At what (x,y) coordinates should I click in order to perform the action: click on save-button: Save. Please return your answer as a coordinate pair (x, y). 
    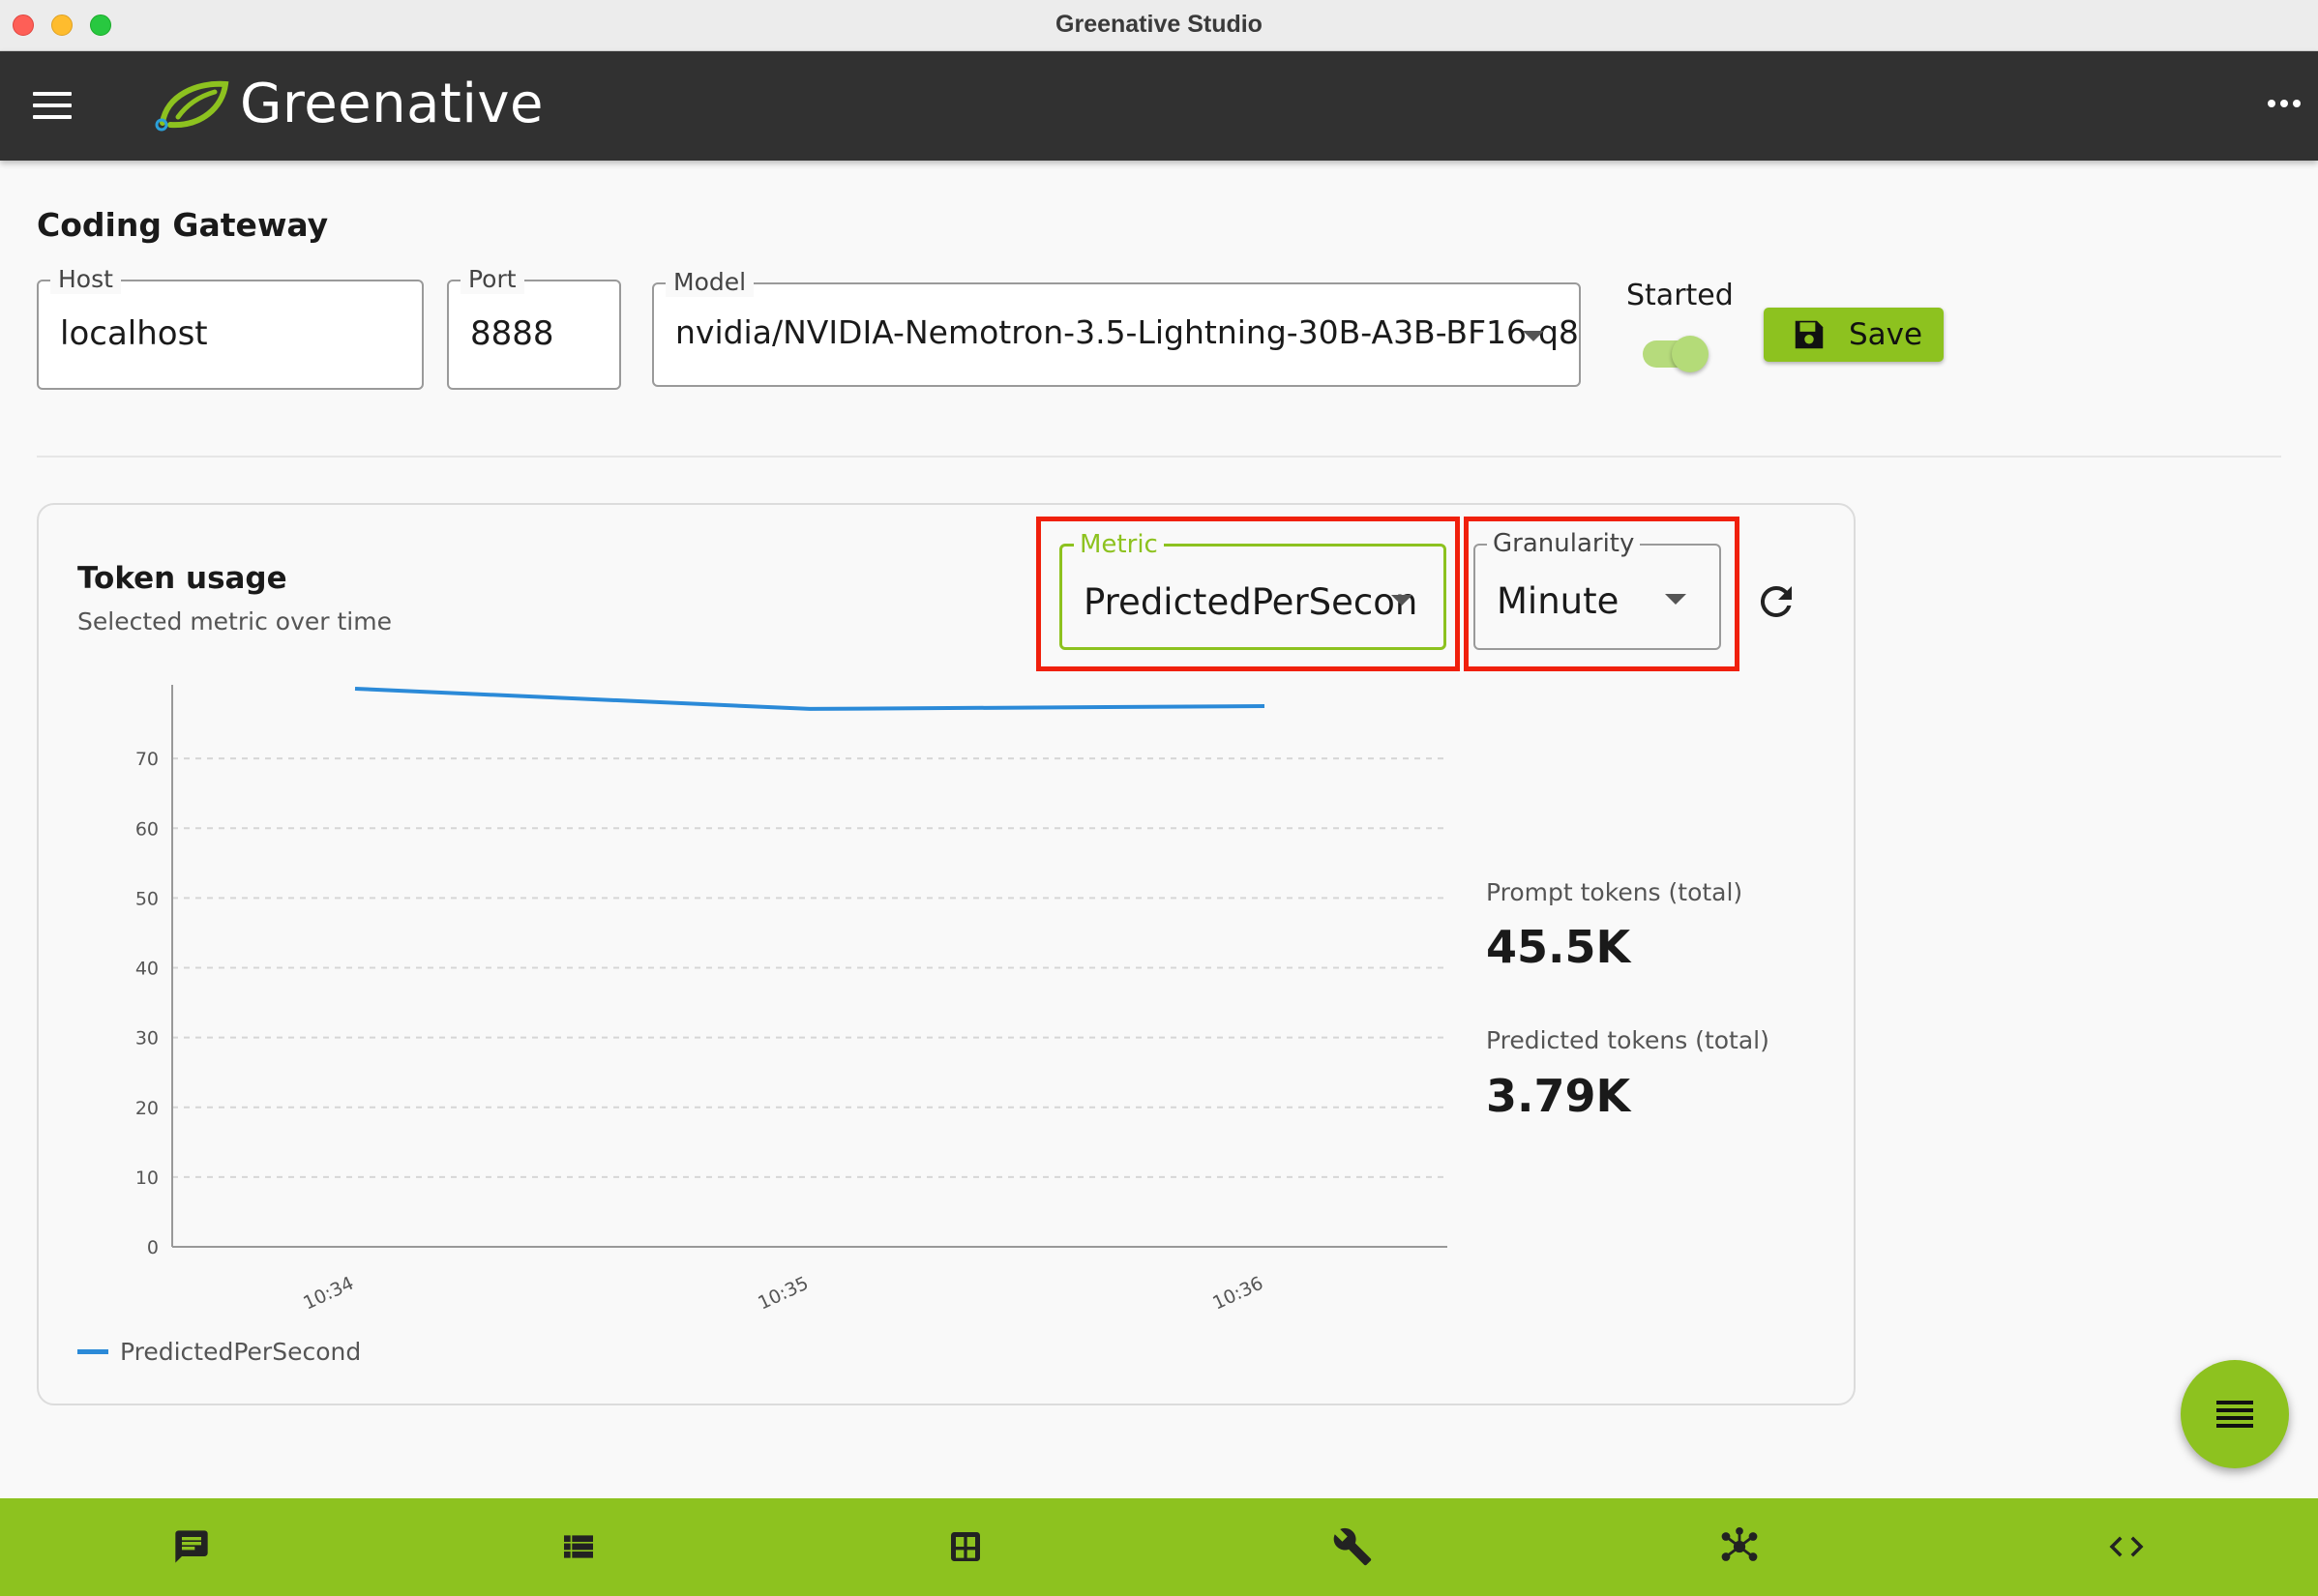
    Looking at the image, I should click on (1854, 335).